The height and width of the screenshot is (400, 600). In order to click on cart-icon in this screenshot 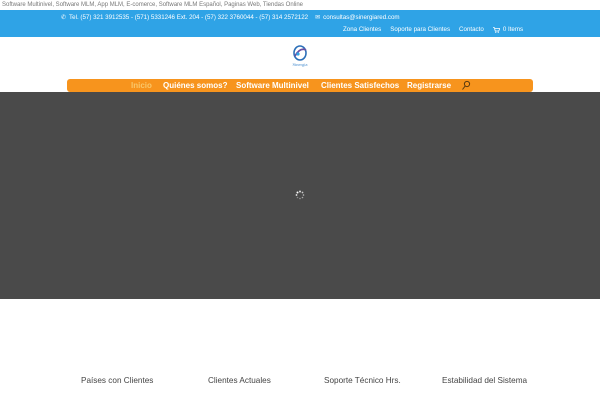, I will do `click(496, 29)`.